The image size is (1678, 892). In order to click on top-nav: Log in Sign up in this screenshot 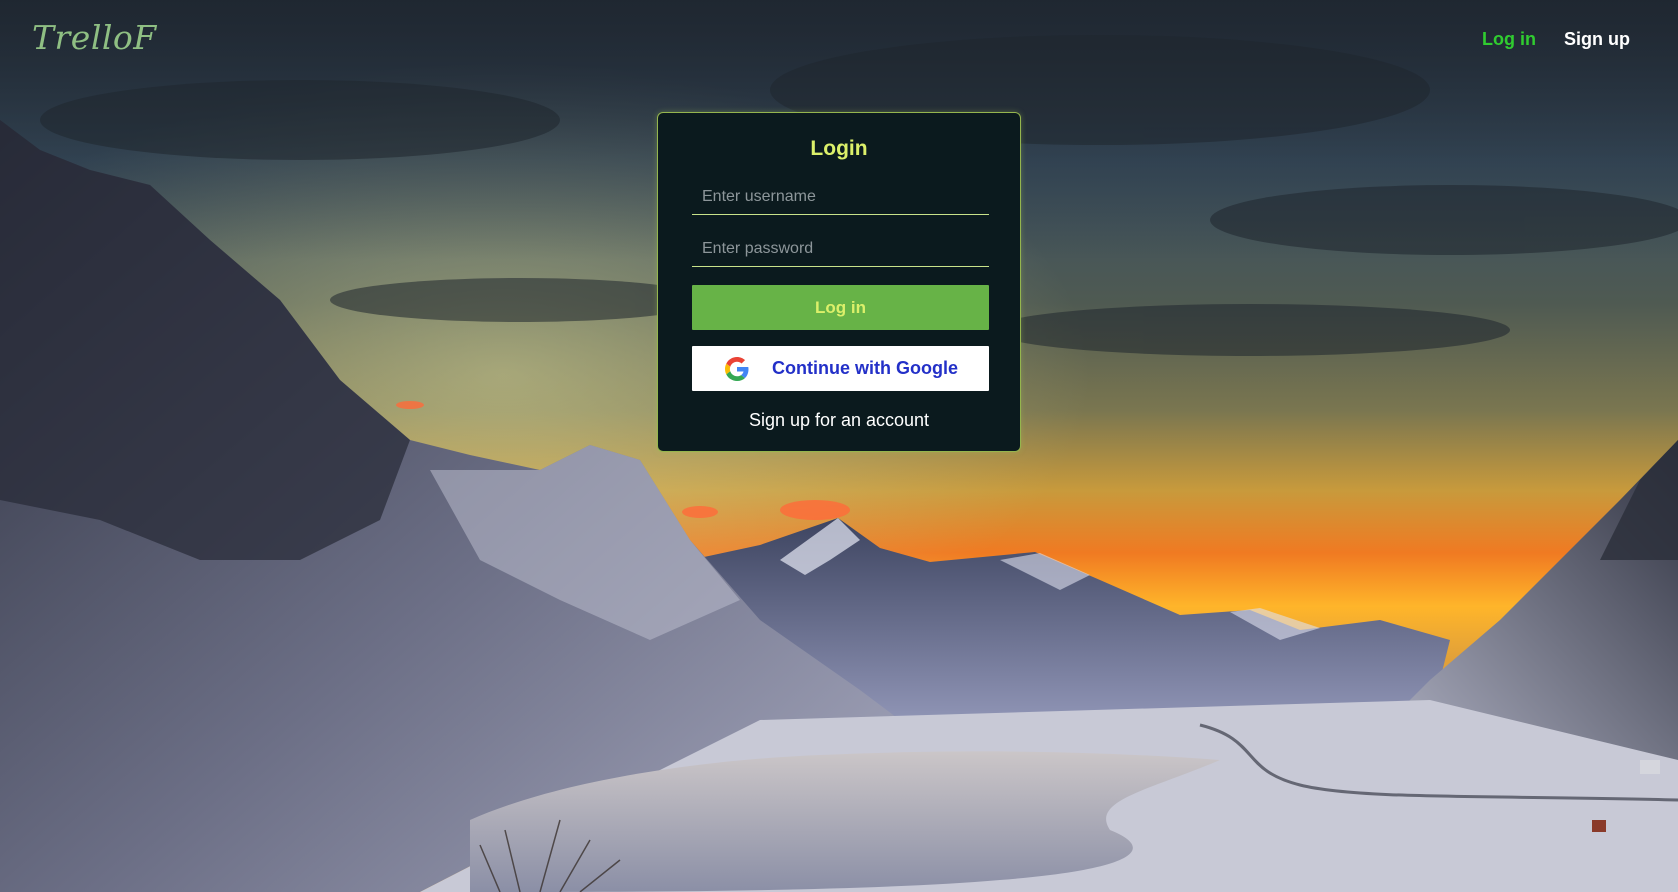, I will do `click(1556, 39)`.